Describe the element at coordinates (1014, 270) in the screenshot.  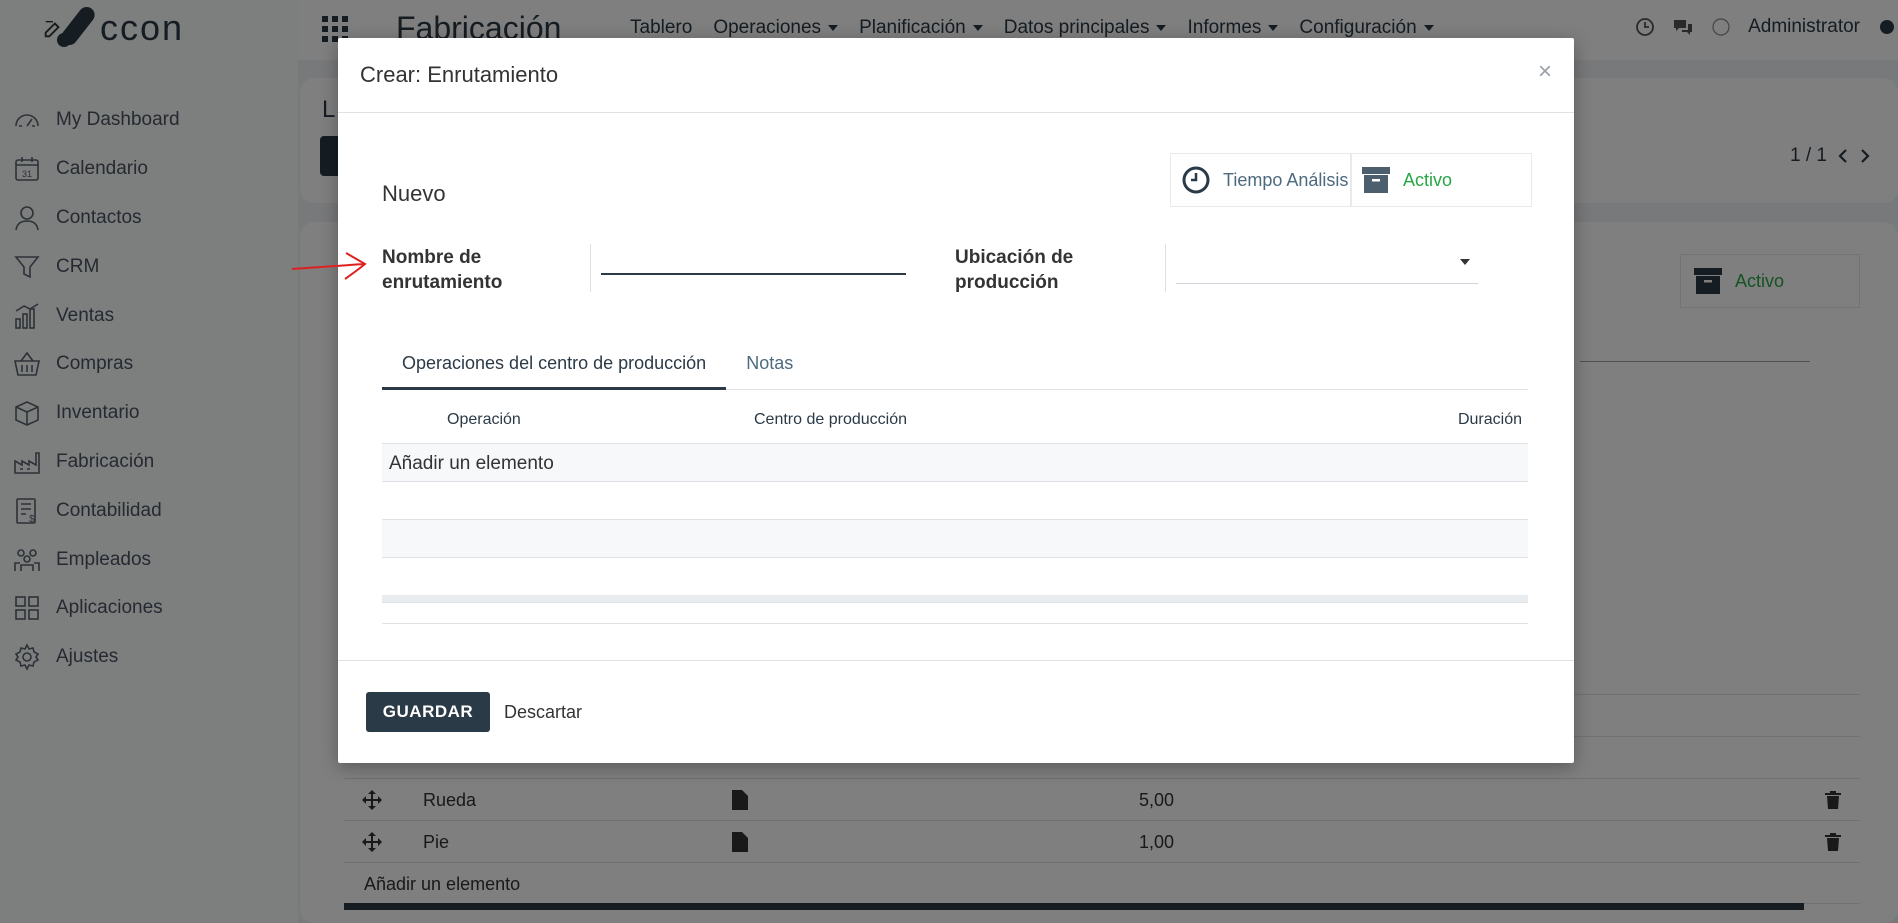
I see `production-location-label: Ubicación de producción` at that location.